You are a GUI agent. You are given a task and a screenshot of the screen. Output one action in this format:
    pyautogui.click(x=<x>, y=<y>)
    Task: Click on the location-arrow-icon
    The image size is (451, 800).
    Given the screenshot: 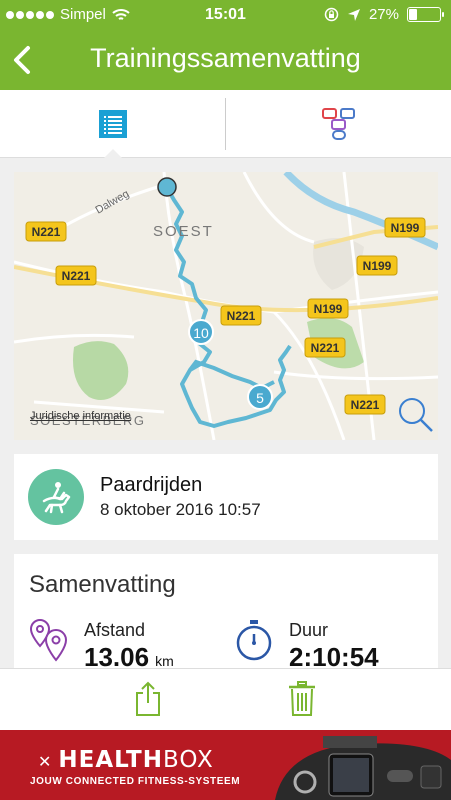 What is the action you would take?
    pyautogui.click(x=353, y=14)
    